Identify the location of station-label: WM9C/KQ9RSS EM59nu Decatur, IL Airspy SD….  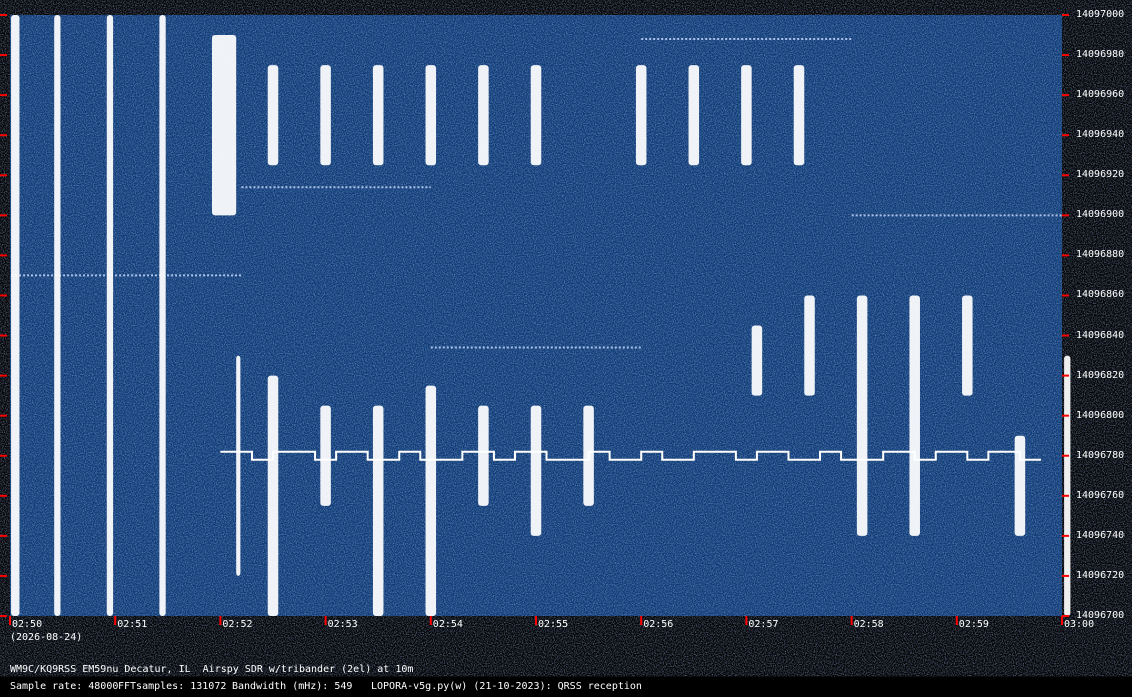
(212, 669).